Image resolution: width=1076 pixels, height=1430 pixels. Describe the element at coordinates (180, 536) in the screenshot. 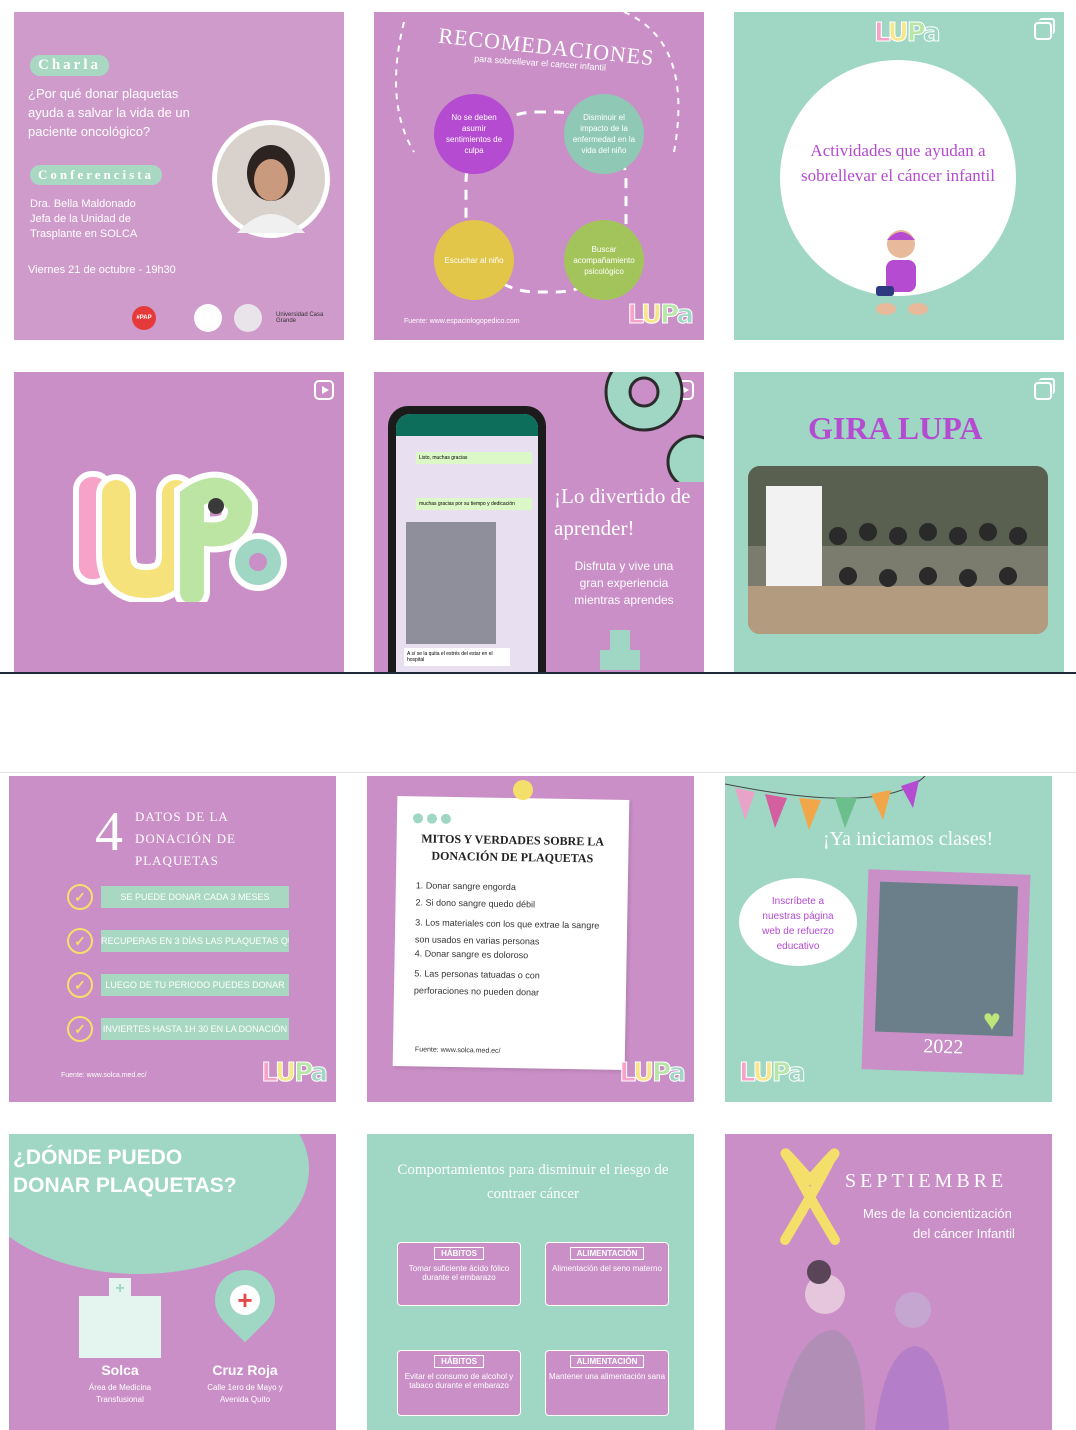

I see `lupa-logo-large` at that location.